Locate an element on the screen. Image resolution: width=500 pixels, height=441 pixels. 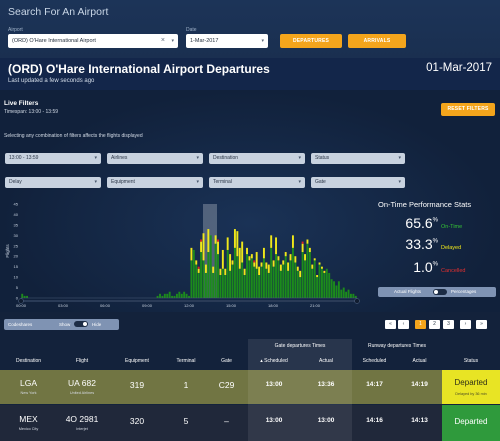
airlines-dropdown: Airlines ▾ is located at coordinates (155, 158).